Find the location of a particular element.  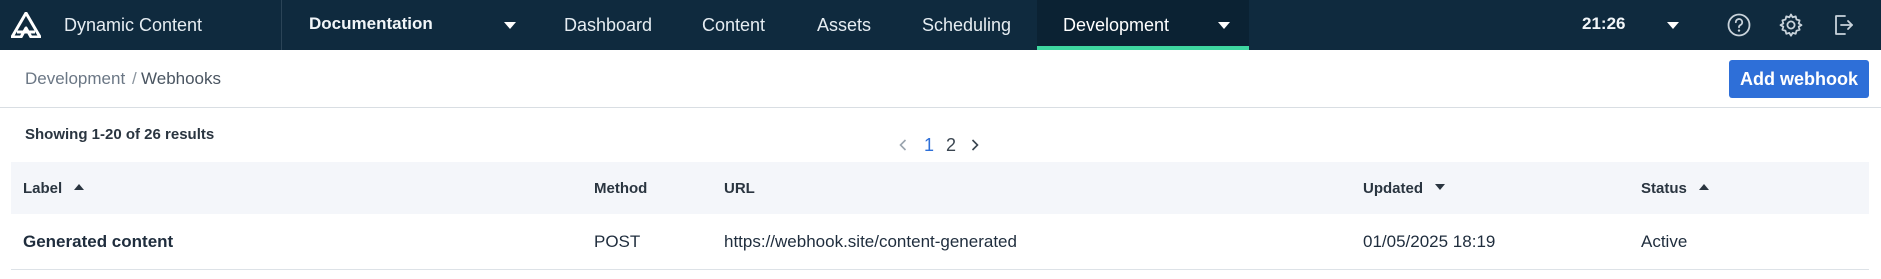

hub-selector: Documentation is located at coordinates (407, 25).